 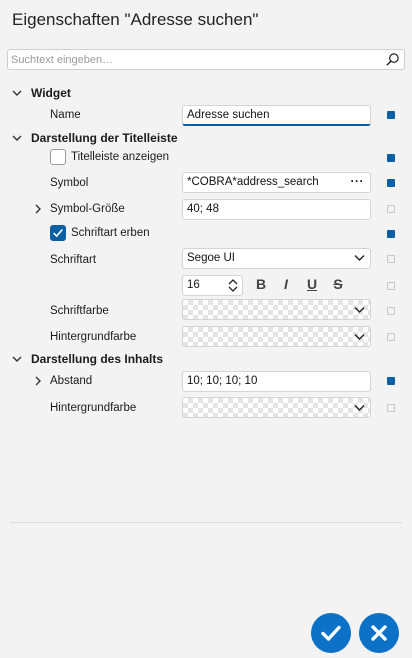 What do you see at coordinates (203, 209) in the screenshot?
I see `symbol-size-value: 40; 48` at bounding box center [203, 209].